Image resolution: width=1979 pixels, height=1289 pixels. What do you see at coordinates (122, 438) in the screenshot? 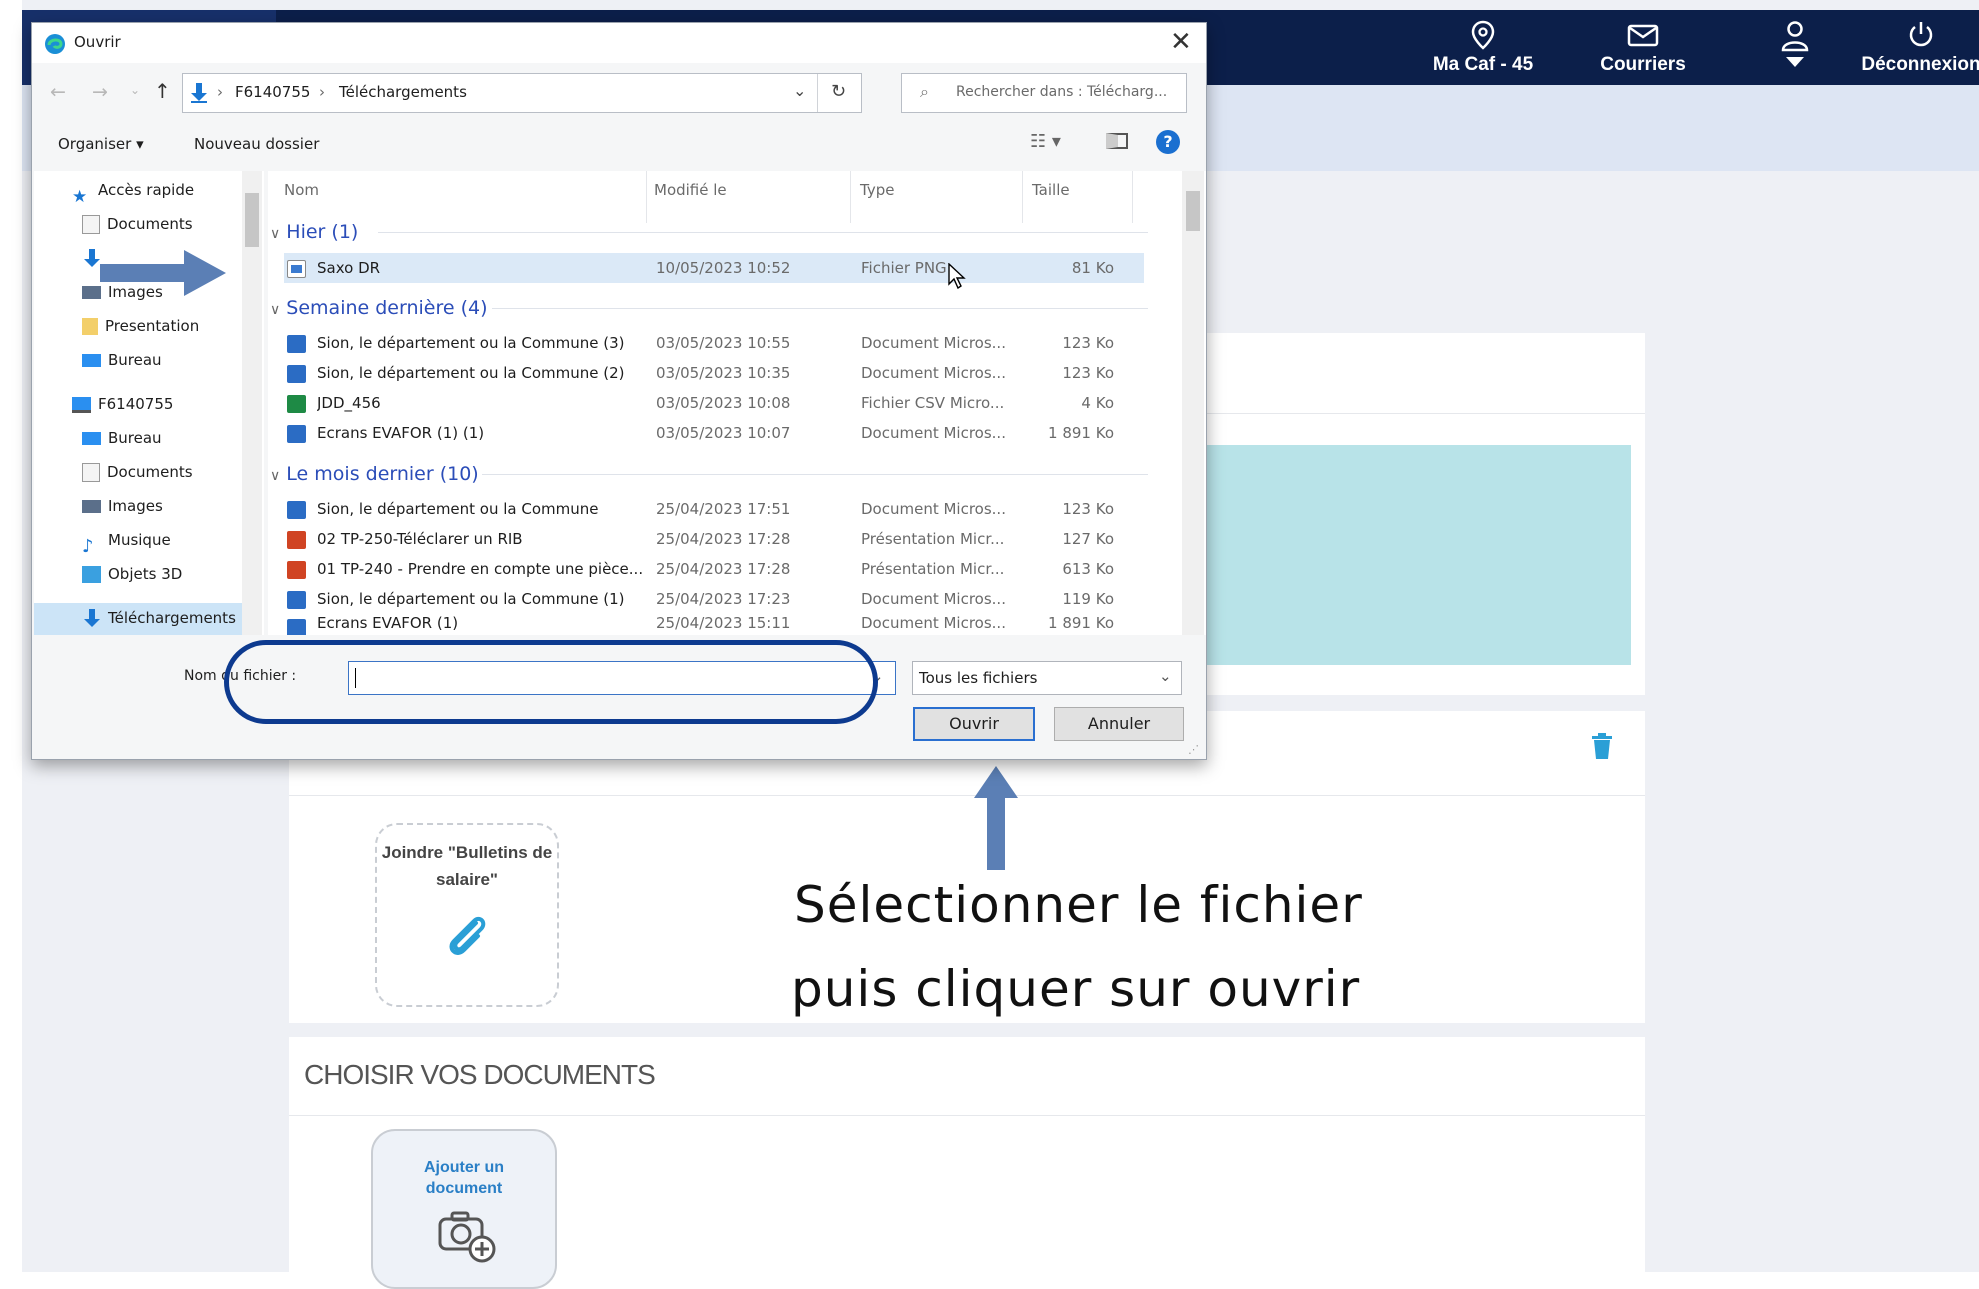
I see `nav-item-bureau: Bureau` at bounding box center [122, 438].